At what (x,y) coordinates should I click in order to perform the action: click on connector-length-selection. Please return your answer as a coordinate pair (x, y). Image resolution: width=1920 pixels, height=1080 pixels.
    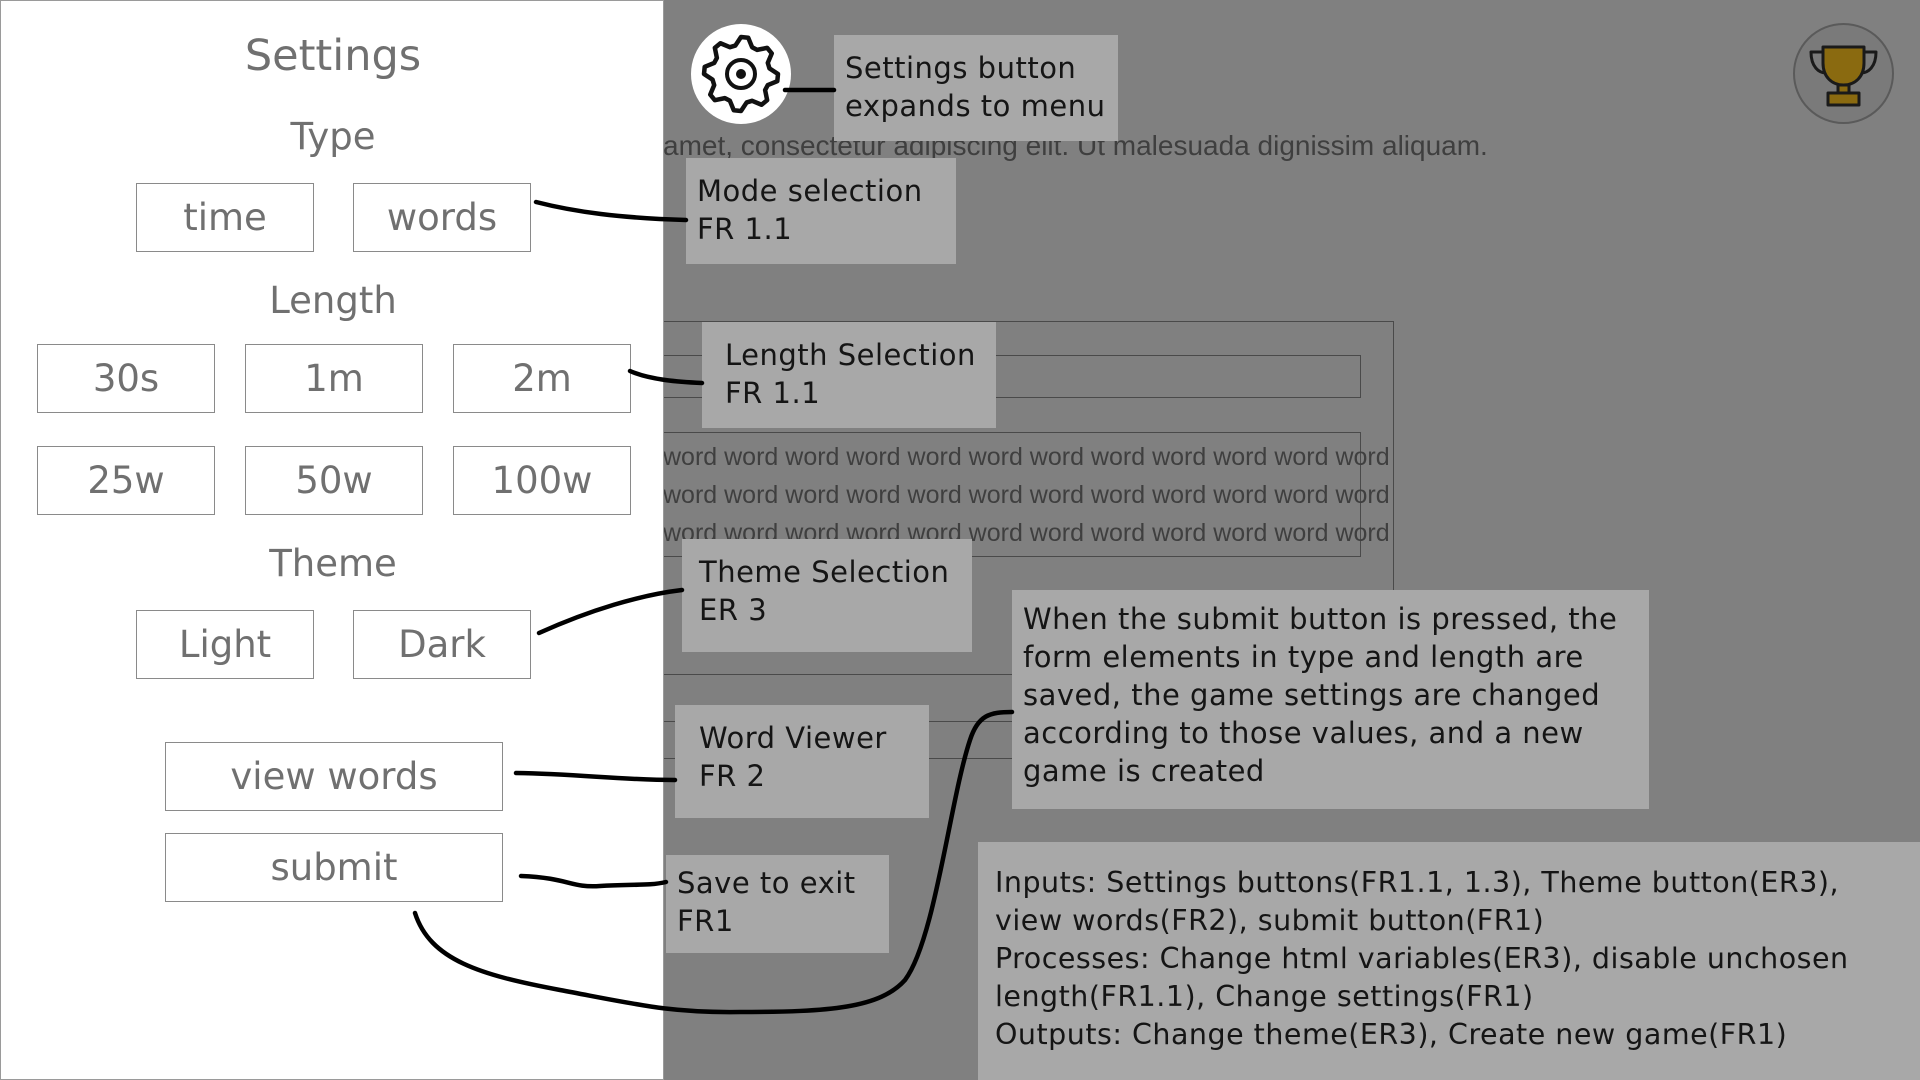
    Looking at the image, I should click on (666, 377).